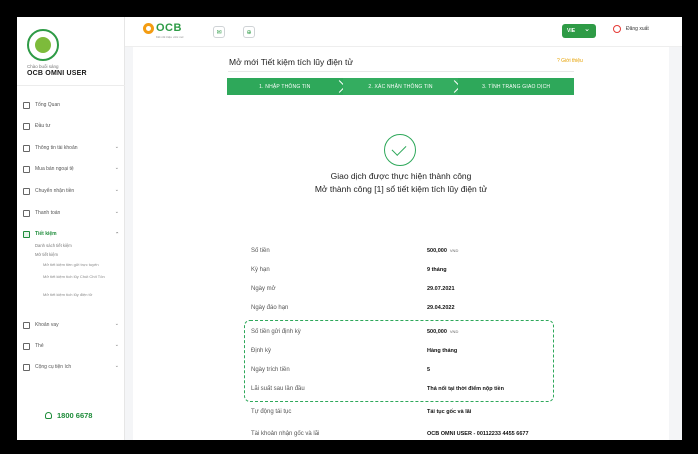 The width and height of the screenshot is (698, 454). I want to click on detail-row-maturity-date: Ngày đáo hạn 29.04.2022, so click(411, 311).